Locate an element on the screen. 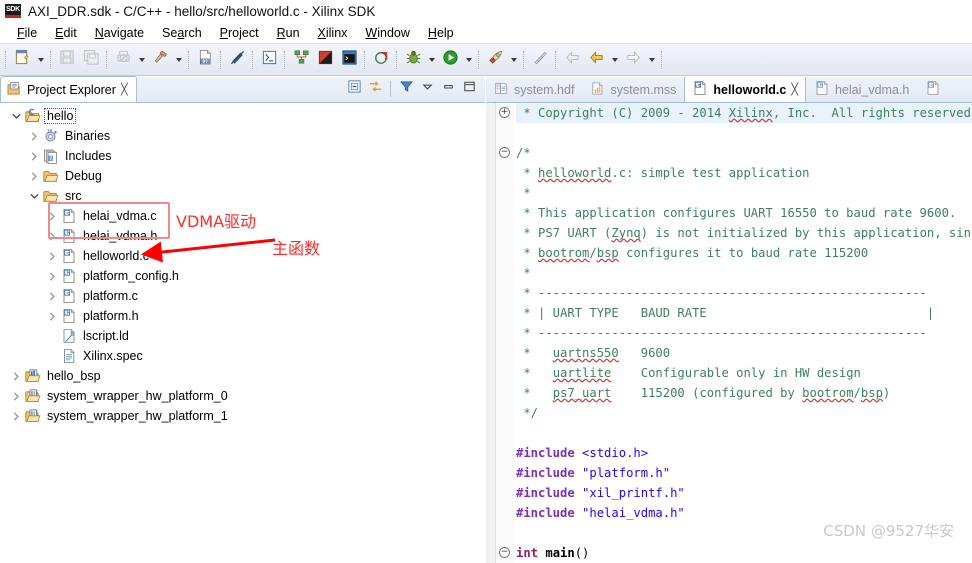 The width and height of the screenshot is (972, 563). expand-fold-icon: + is located at coordinates (504, 112).